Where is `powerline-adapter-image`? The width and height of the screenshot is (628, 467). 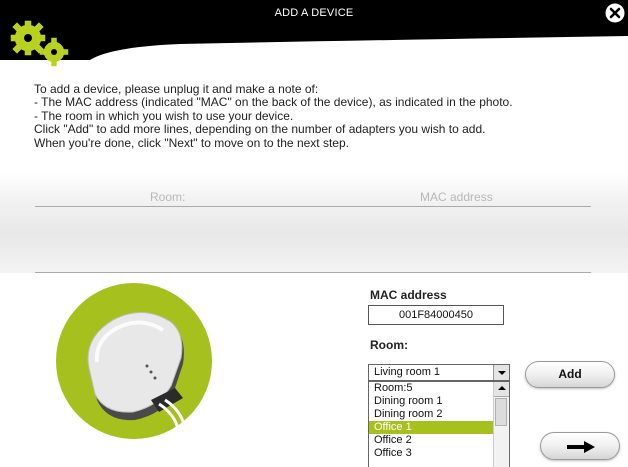
powerline-adapter-image is located at coordinates (134, 361).